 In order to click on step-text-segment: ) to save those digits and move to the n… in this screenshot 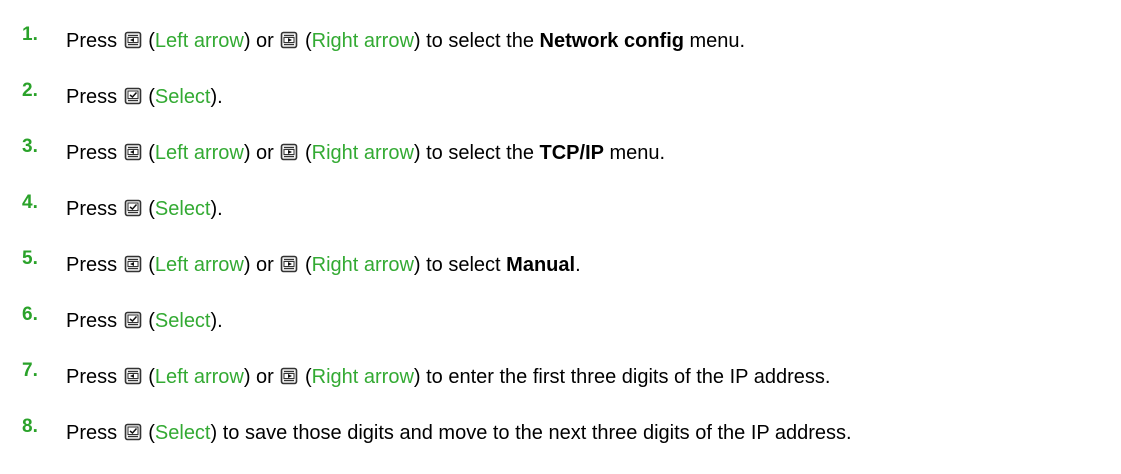, I will do `click(531, 433)`.